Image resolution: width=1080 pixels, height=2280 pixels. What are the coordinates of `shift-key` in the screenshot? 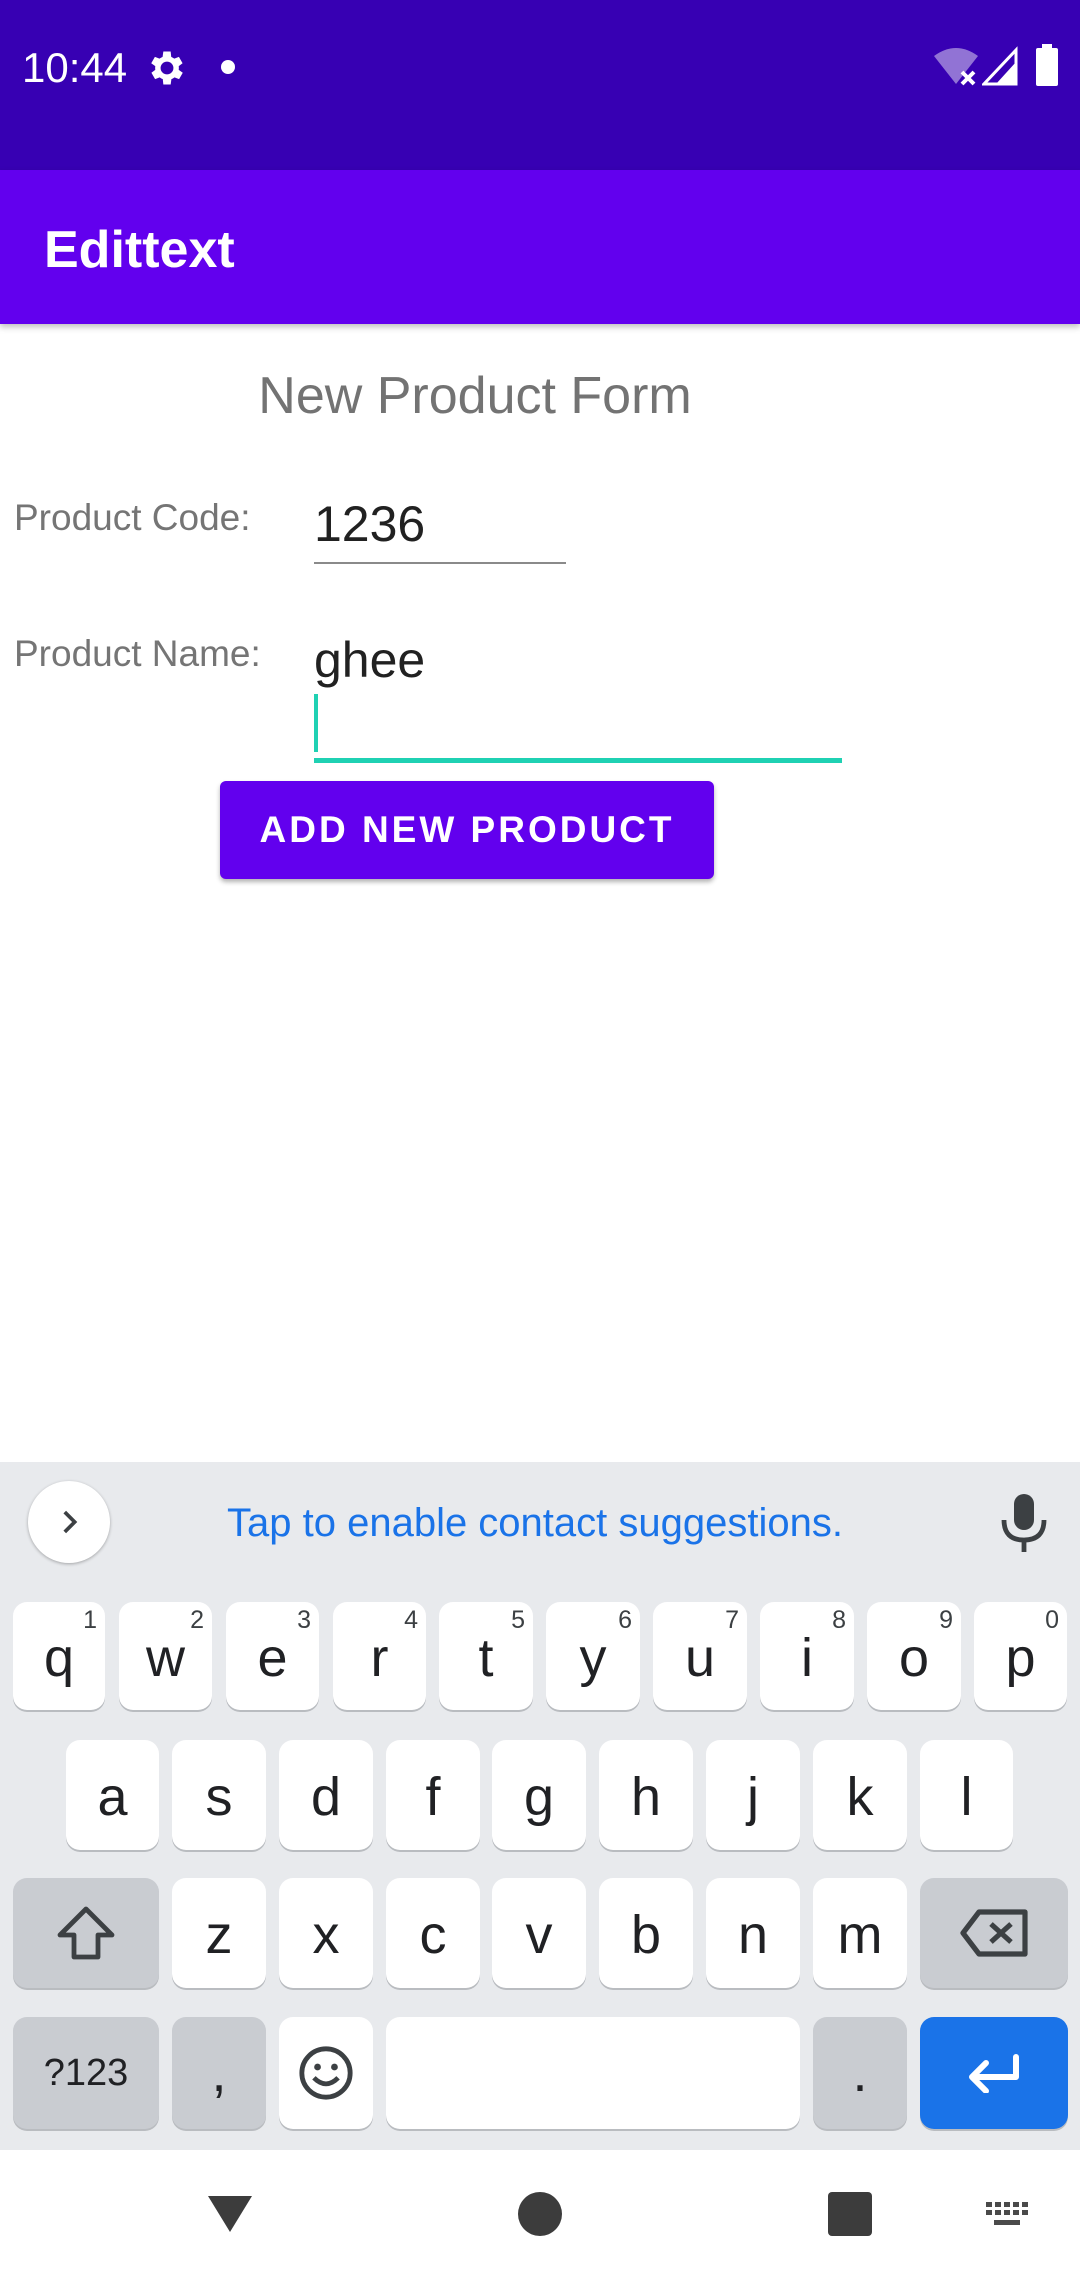 It's located at (86, 1933).